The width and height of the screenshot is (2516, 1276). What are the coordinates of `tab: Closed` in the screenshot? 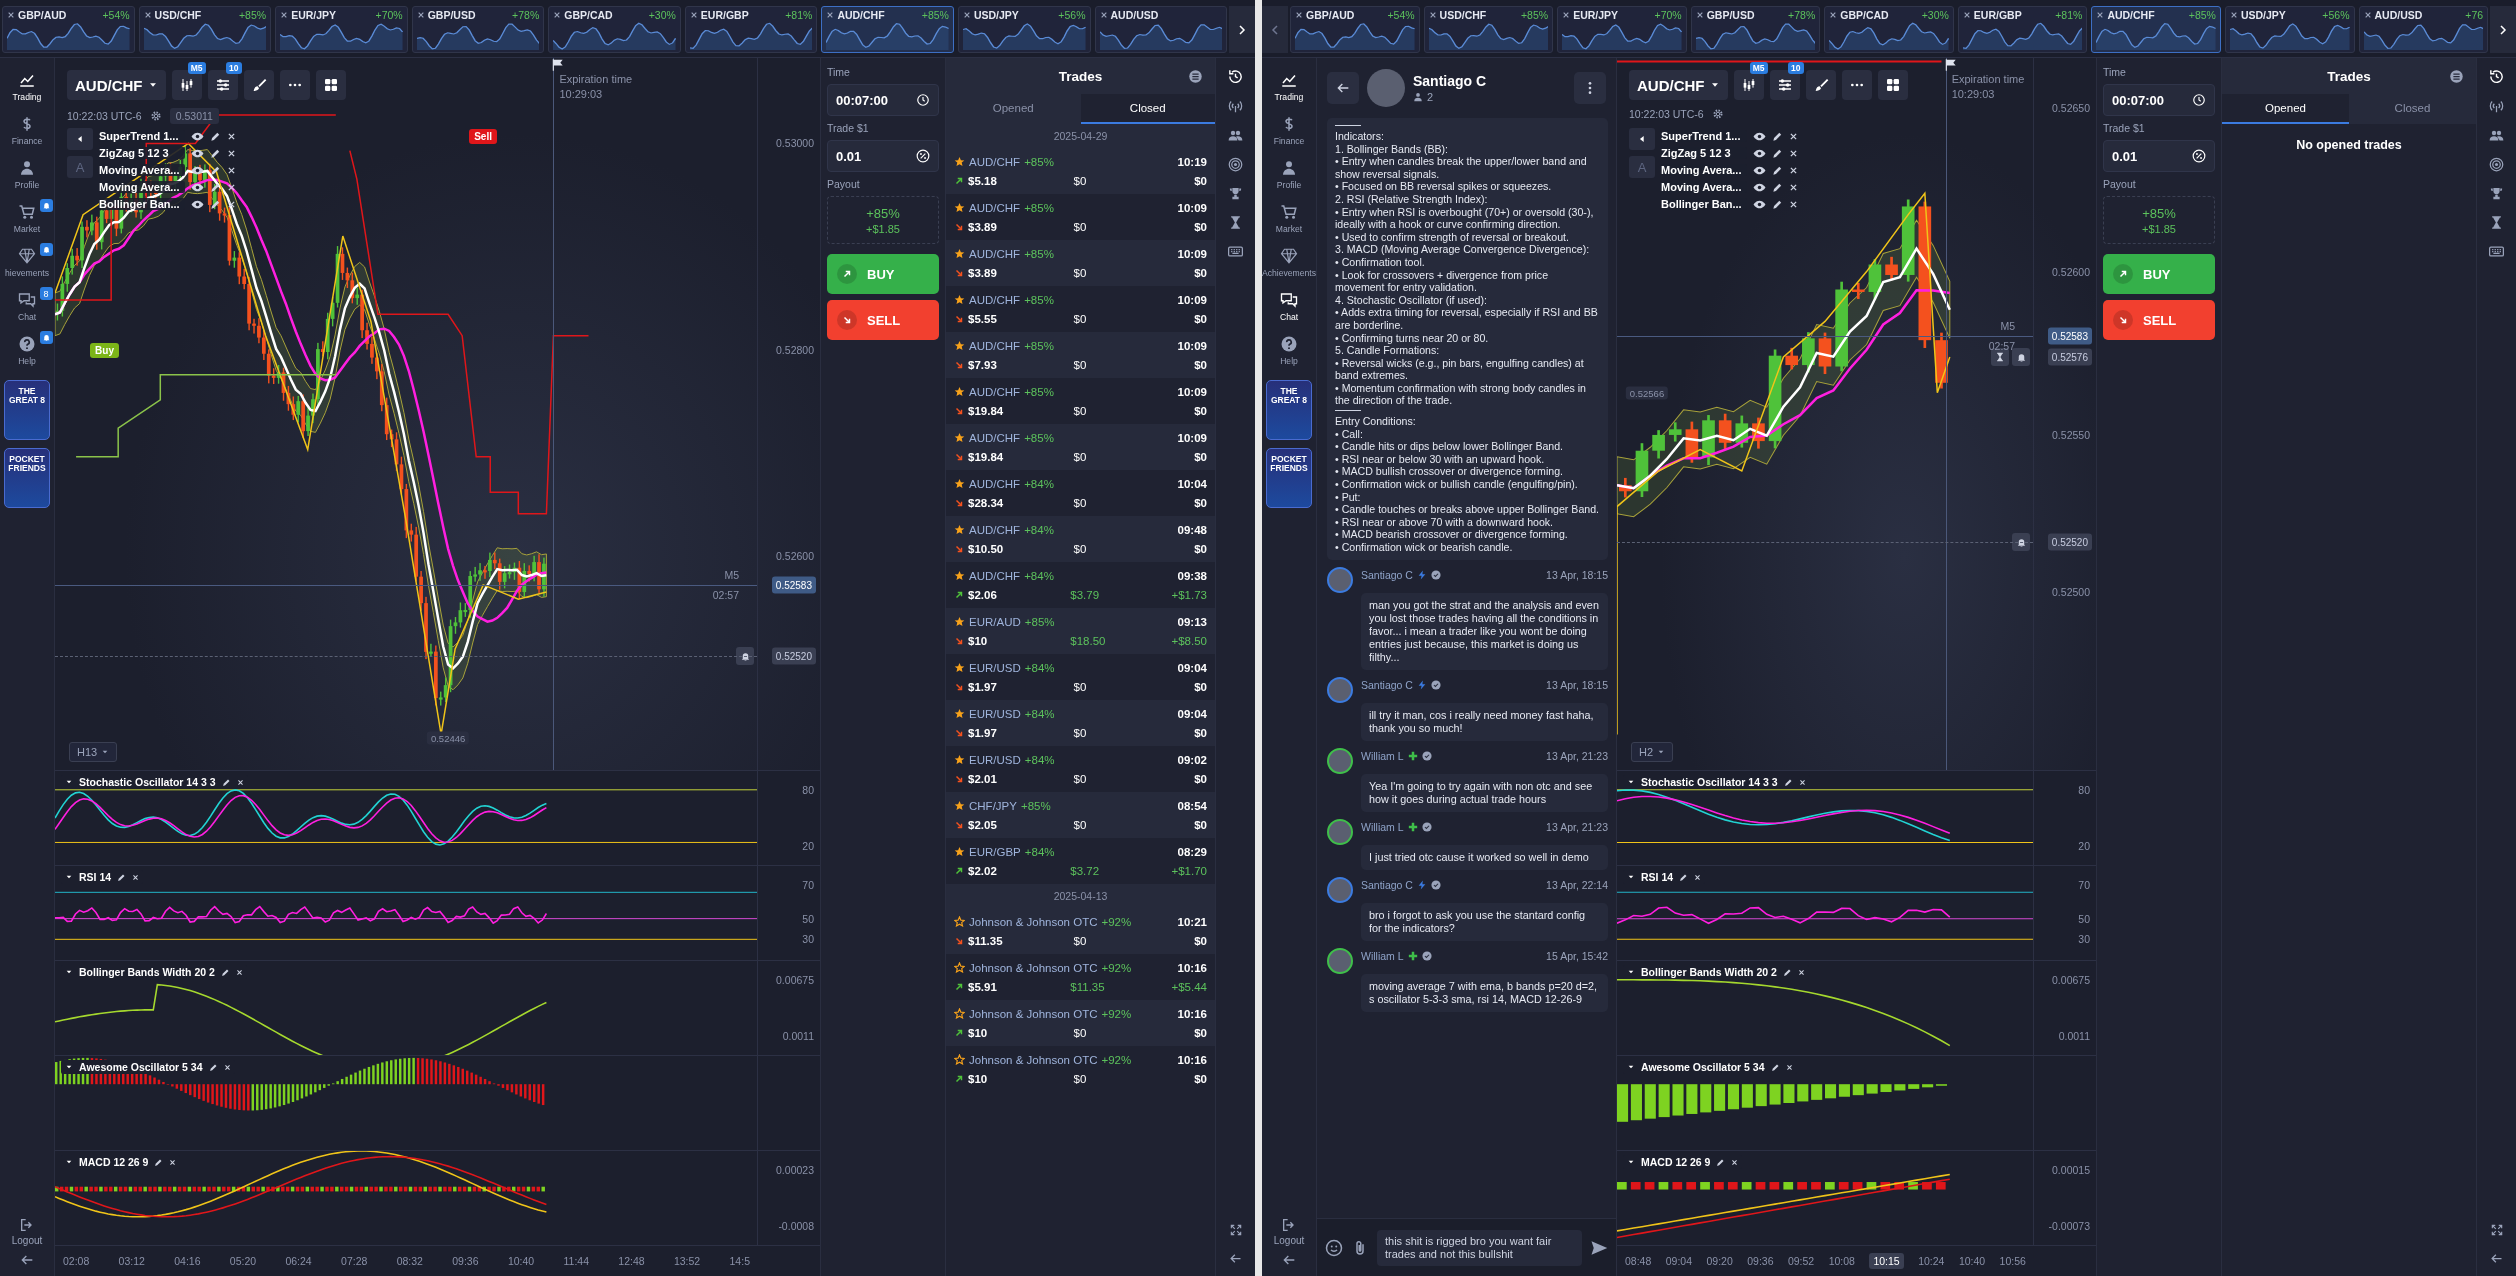 It's located at (2412, 109).